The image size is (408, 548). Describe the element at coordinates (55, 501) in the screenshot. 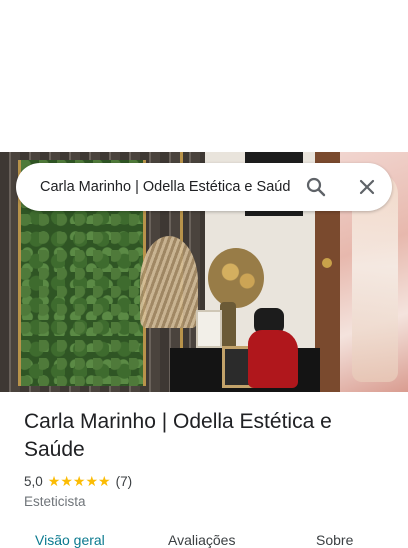

I see `place-category: Esteticista` at that location.